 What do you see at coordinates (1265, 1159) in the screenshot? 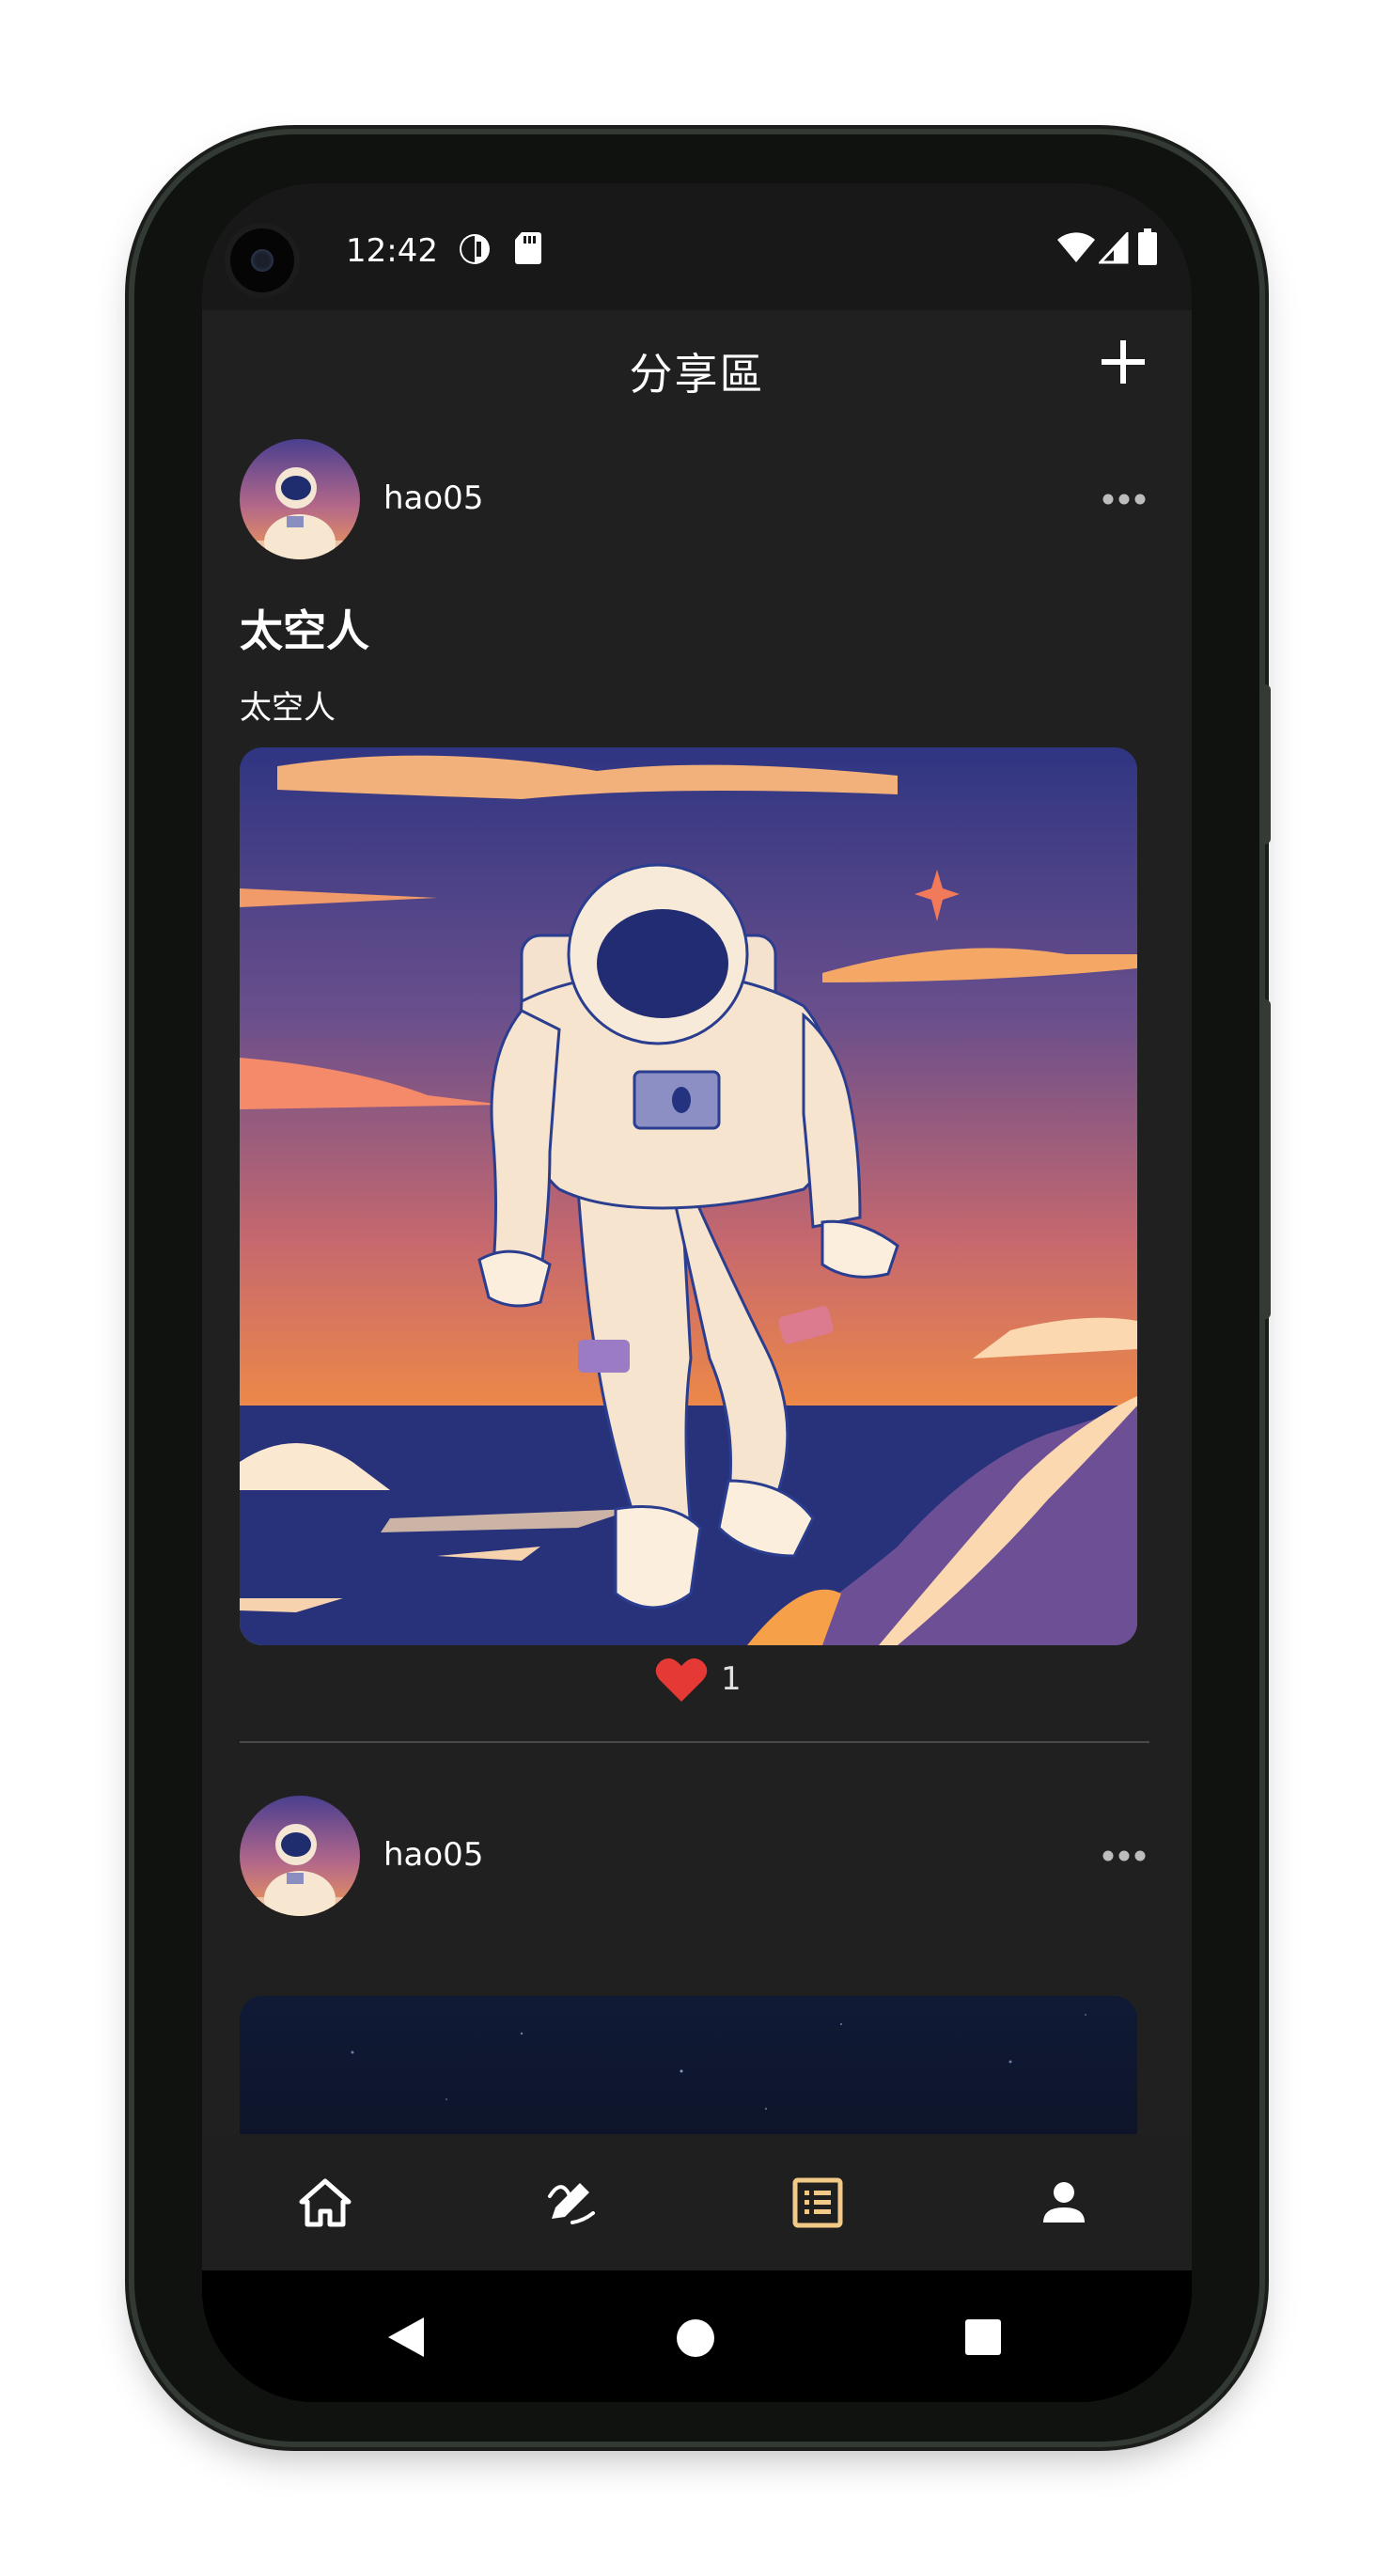
I see `power-button` at bounding box center [1265, 1159].